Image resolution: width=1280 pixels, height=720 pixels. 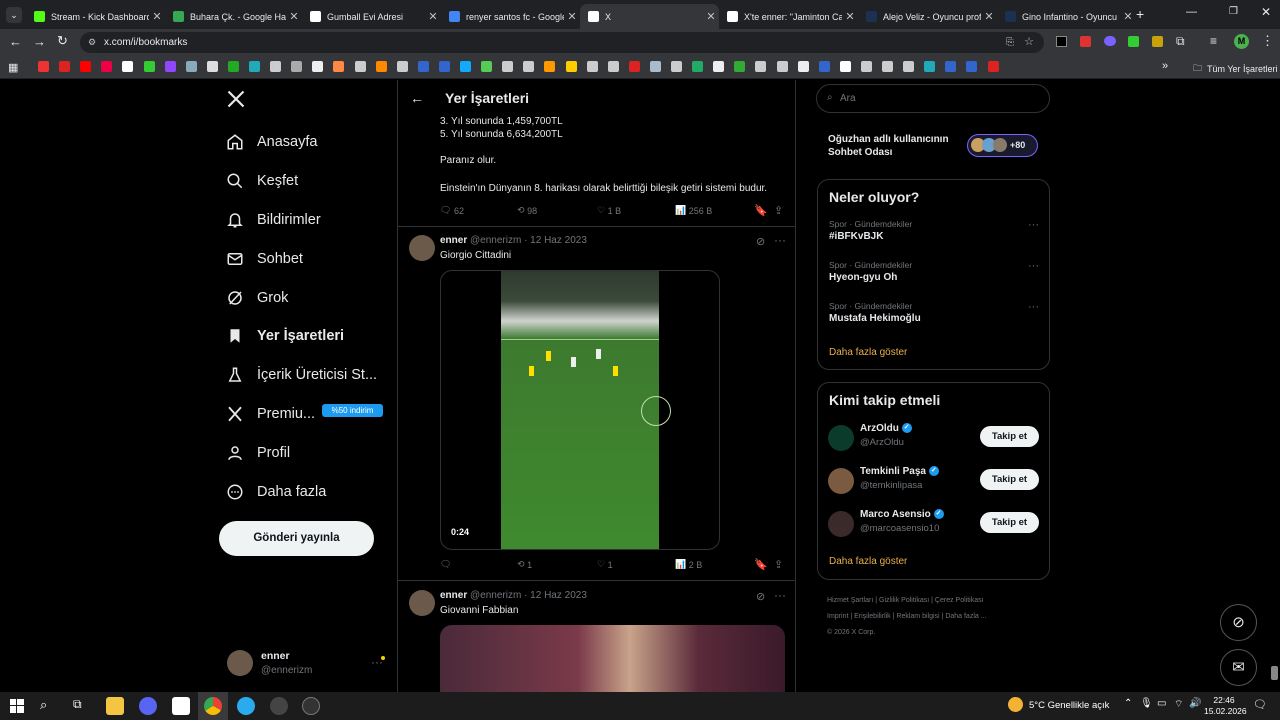 I want to click on file-explorer-icon, so click(x=115, y=706).